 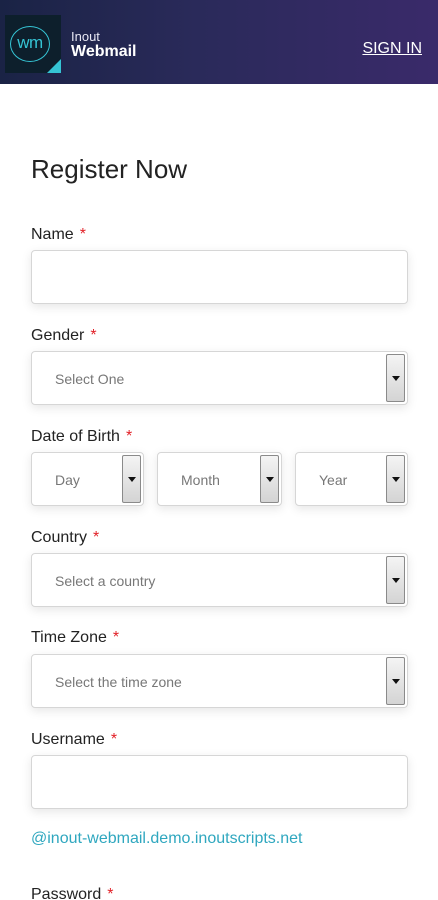 What do you see at coordinates (167, 838) in the screenshot?
I see `email-domain-suffix: @inout-webmail.demo.inoutscripts.net` at bounding box center [167, 838].